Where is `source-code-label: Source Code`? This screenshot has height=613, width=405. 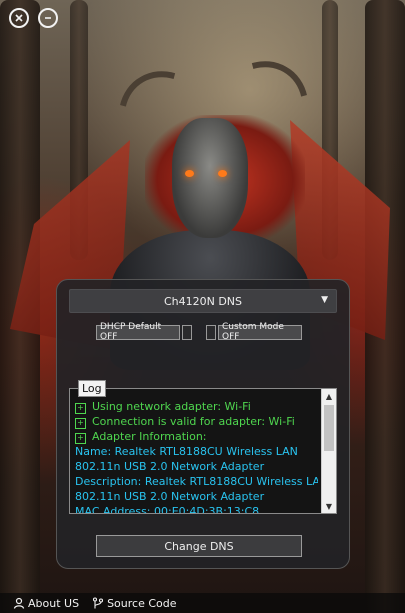
source-code-label: Source Code is located at coordinates (142, 603).